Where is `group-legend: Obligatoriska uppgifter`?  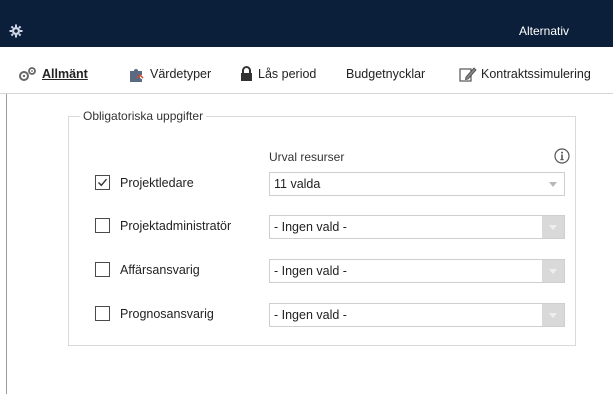 group-legend: Obligatoriska uppgifter is located at coordinates (143, 116).